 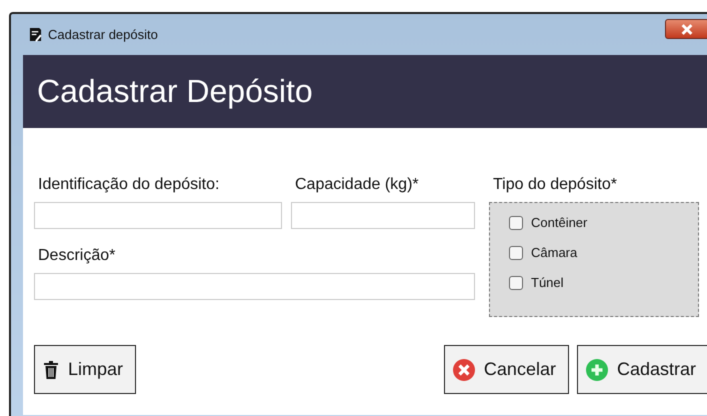 What do you see at coordinates (555, 185) in the screenshot?
I see `group-label: Tipo do depósito*` at bounding box center [555, 185].